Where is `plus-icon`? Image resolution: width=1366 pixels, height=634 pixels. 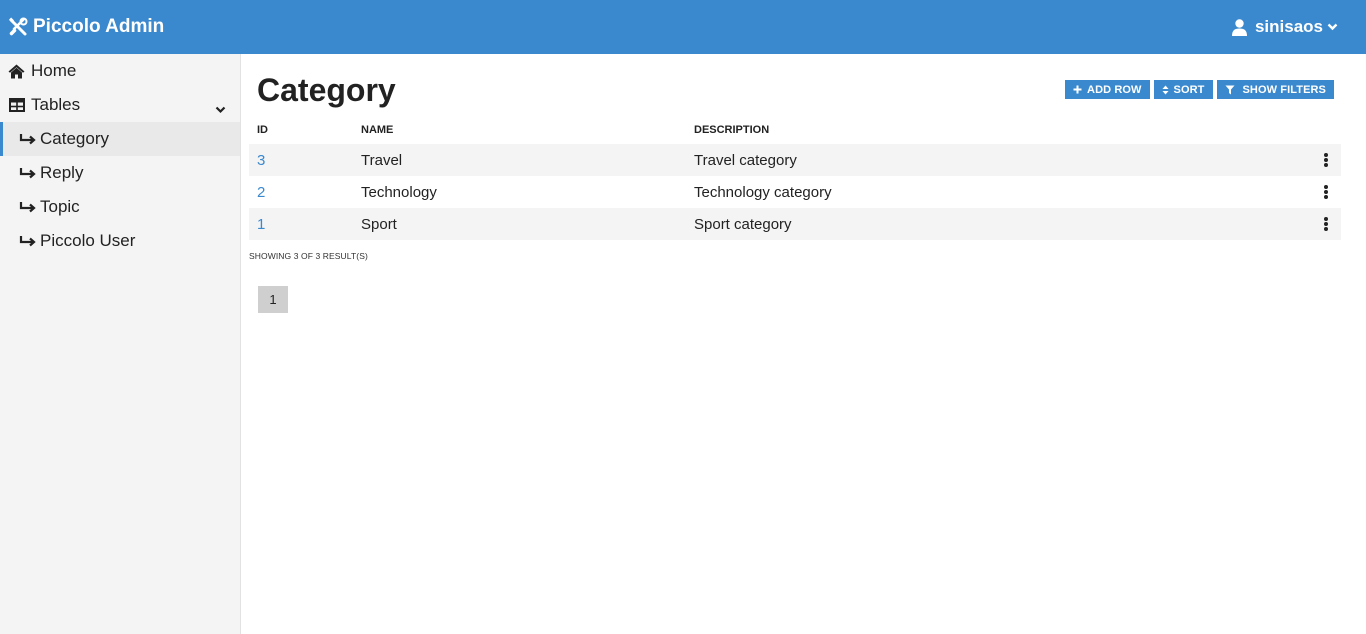
plus-icon is located at coordinates (1077, 89).